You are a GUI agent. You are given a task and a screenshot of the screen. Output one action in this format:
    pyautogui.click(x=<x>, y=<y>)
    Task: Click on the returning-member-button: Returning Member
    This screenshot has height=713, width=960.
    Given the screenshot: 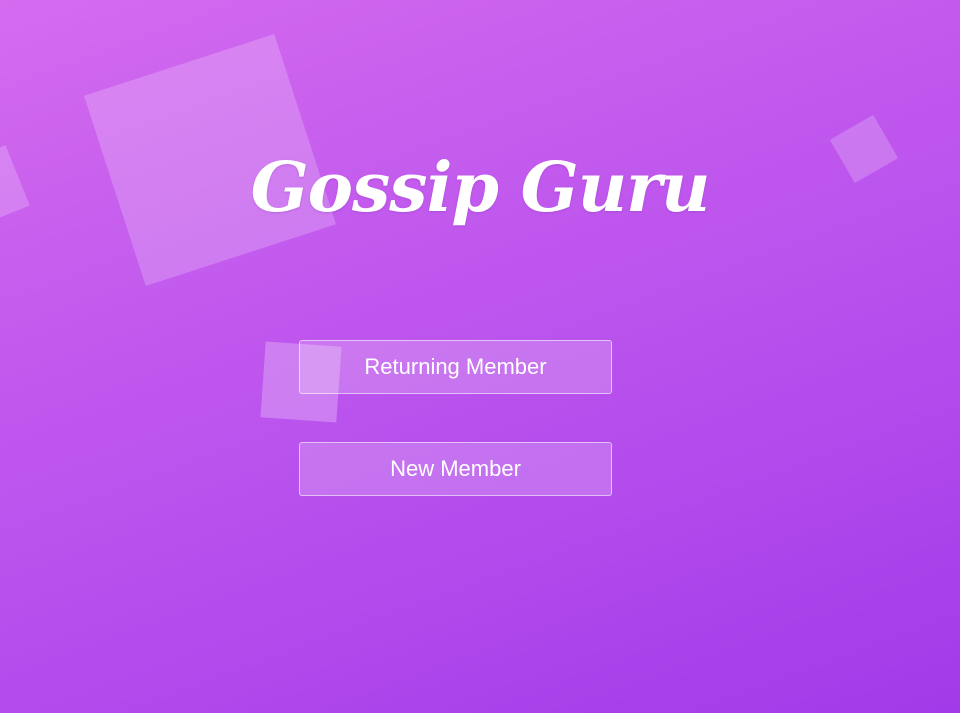 What is the action you would take?
    pyautogui.click(x=455, y=367)
    